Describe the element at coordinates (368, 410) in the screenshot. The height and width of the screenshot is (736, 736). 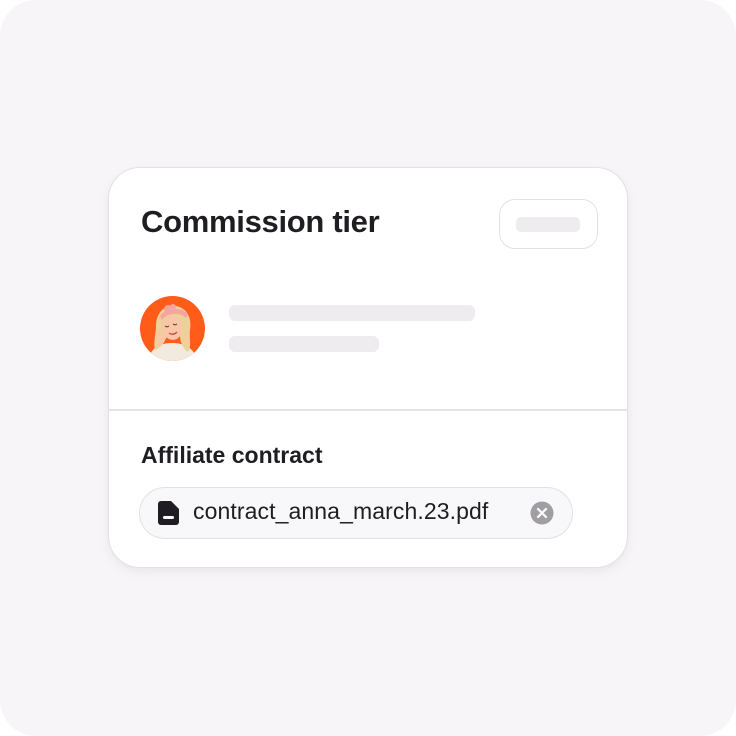
I see `divider` at that location.